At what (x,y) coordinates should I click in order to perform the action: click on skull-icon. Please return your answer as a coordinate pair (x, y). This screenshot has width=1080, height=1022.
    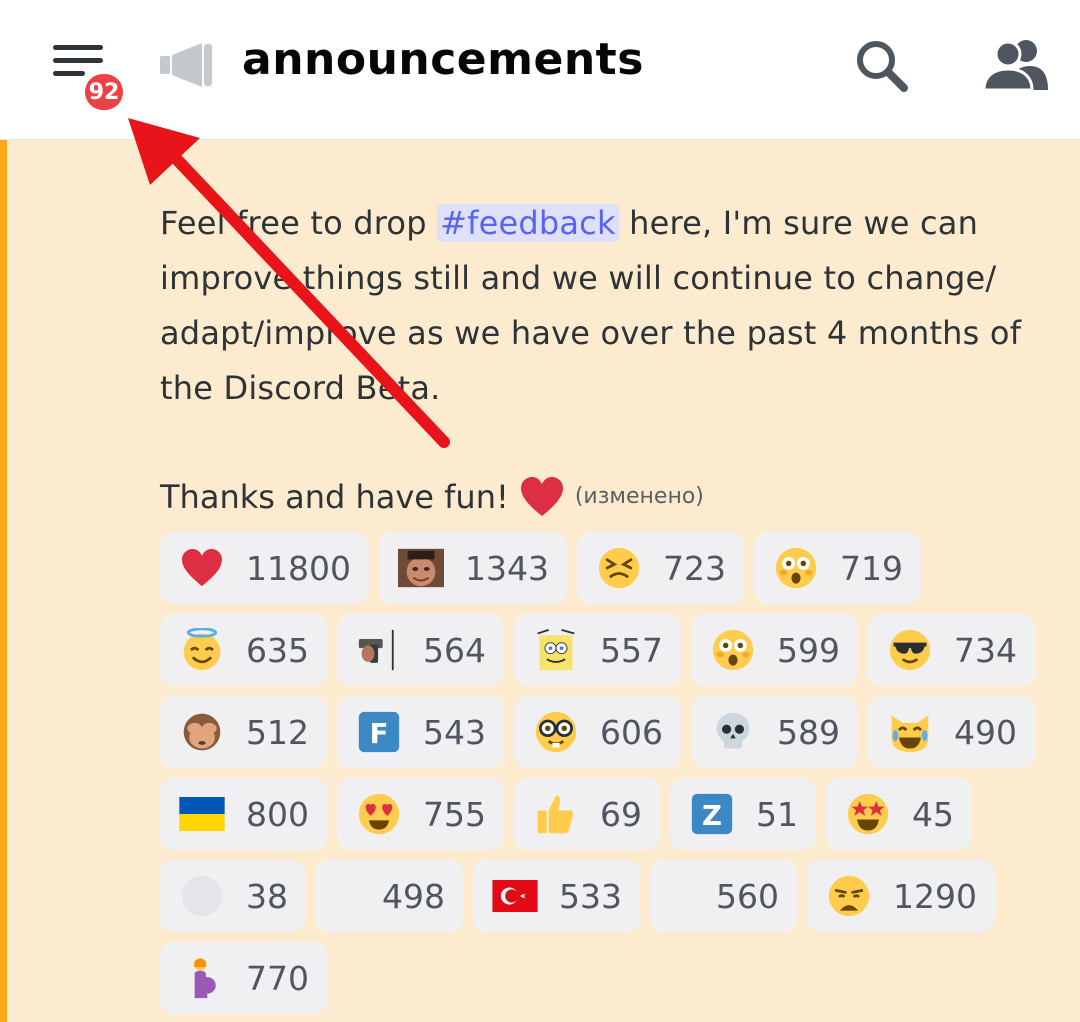
    Looking at the image, I should click on (733, 732).